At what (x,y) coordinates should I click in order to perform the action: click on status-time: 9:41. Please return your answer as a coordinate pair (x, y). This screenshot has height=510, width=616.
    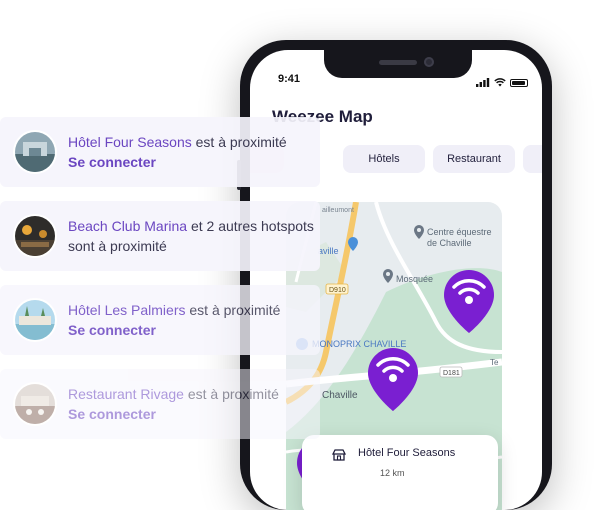
    Looking at the image, I should click on (289, 79).